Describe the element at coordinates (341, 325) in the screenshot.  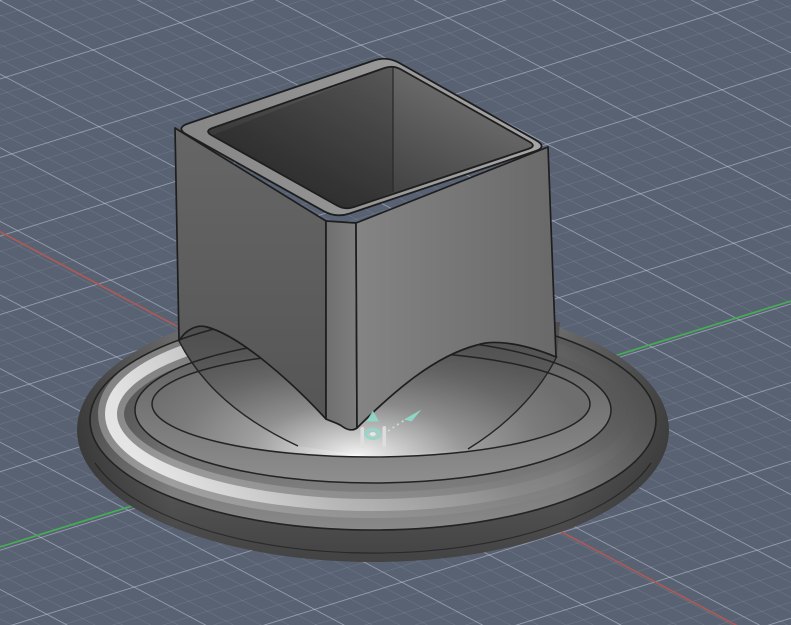
I see `tube-corner-front` at that location.